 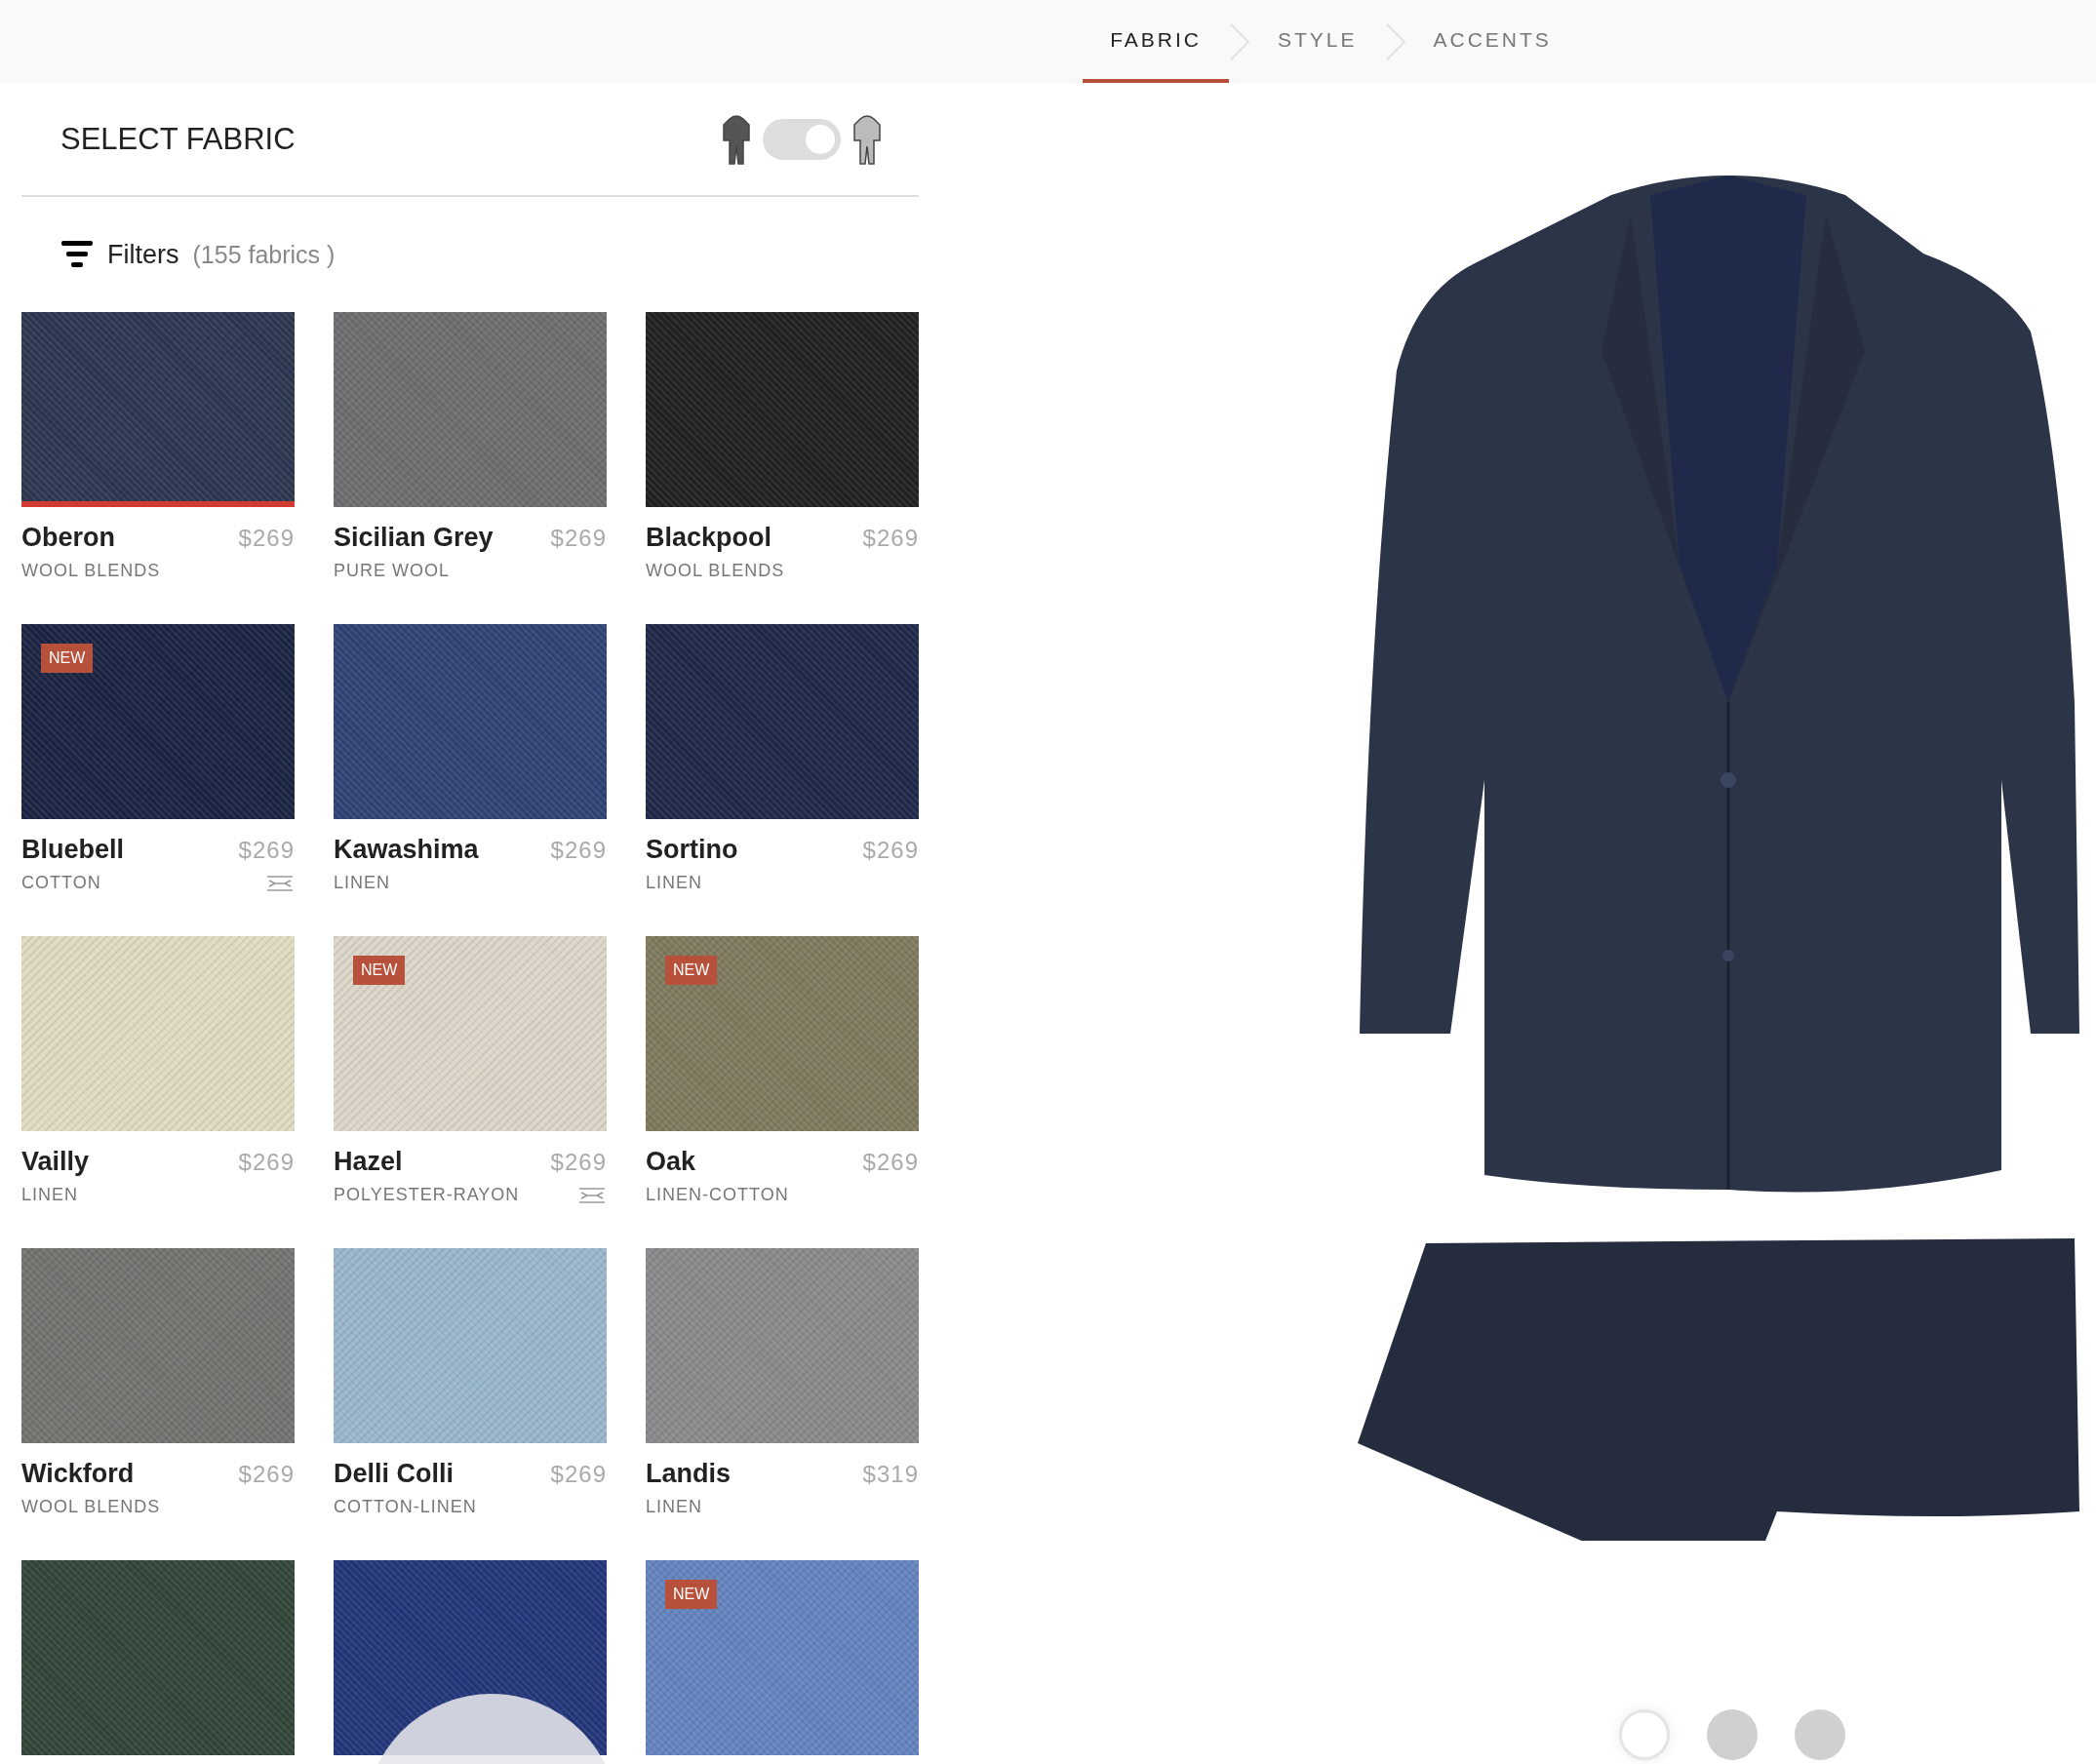 I want to click on fabric-name: Oak, so click(x=671, y=1162).